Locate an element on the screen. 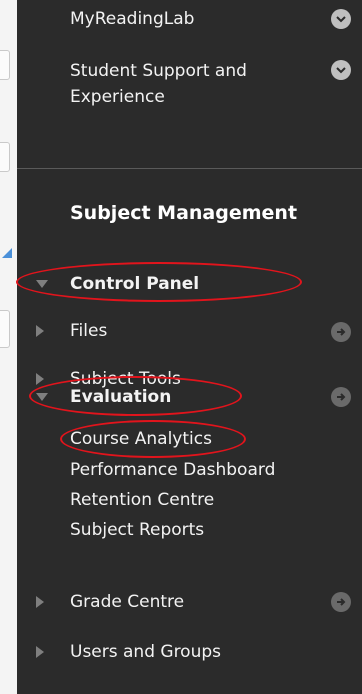 This screenshot has height=694, width=362. annotation-oval-course-analytics is located at coordinates (153, 439).